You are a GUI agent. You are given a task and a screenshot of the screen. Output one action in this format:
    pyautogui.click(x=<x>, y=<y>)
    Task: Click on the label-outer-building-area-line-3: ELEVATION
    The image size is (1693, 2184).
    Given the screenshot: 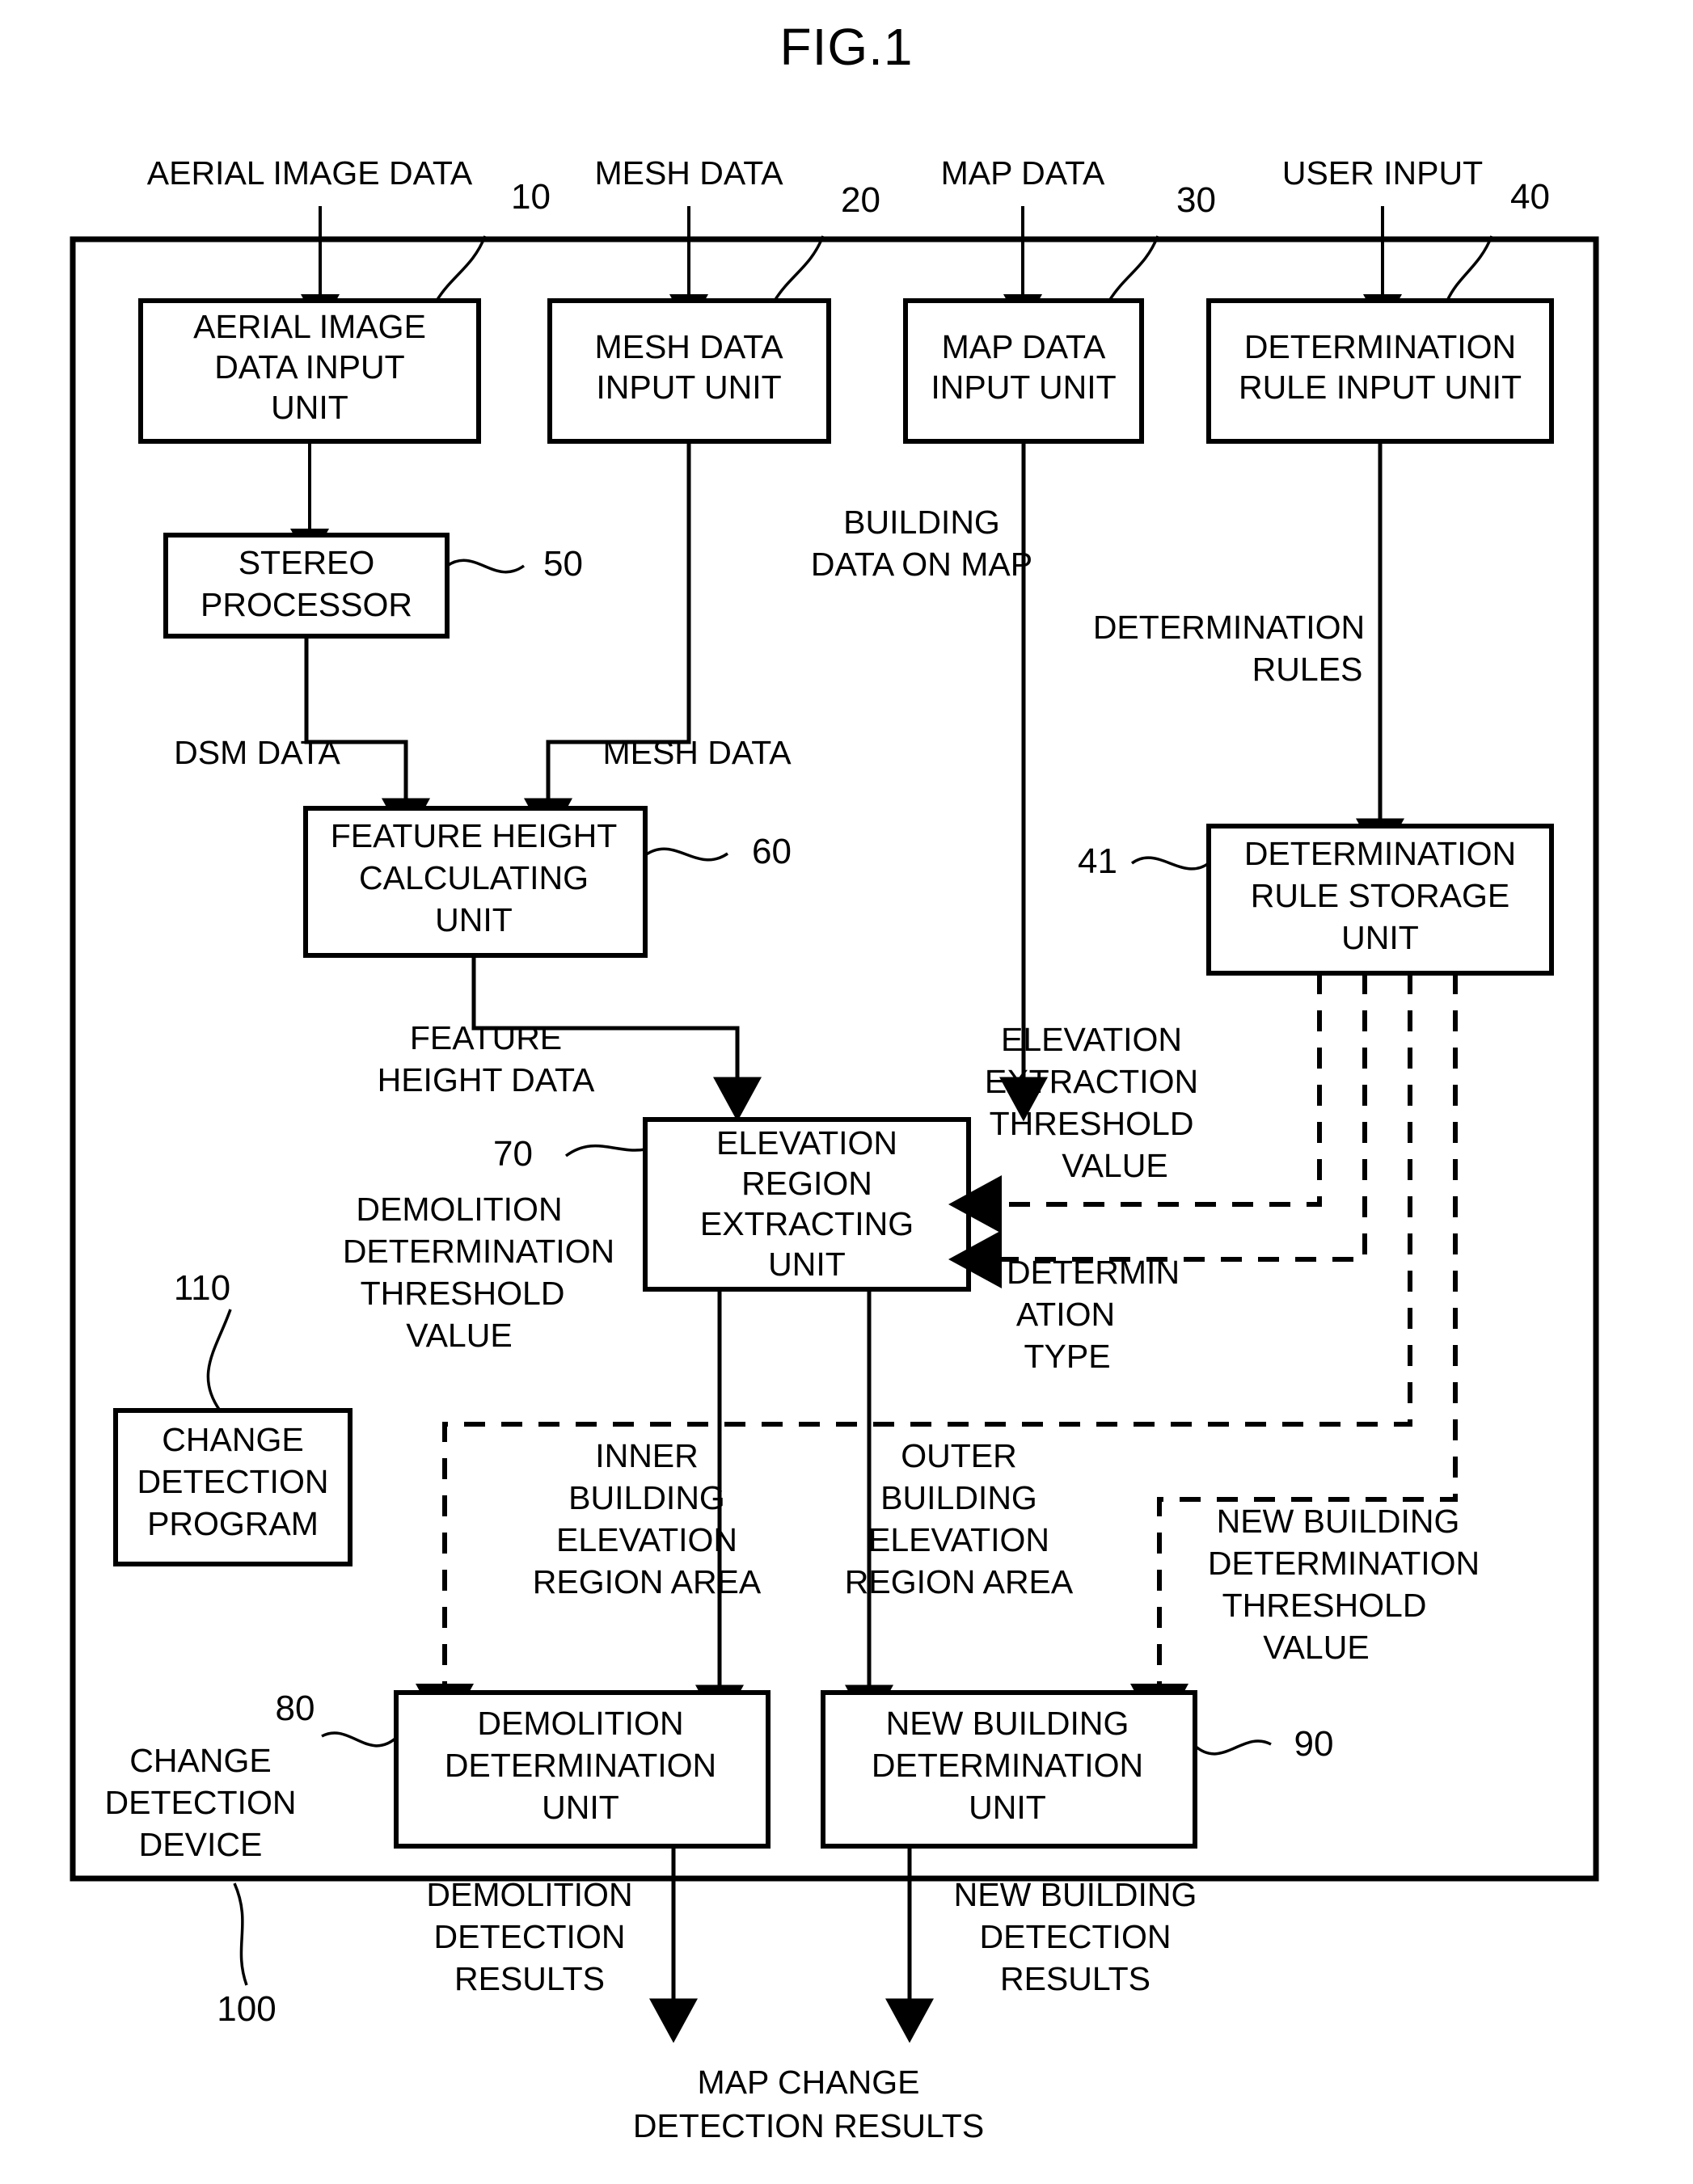 What is the action you would take?
    pyautogui.click(x=958, y=1539)
    